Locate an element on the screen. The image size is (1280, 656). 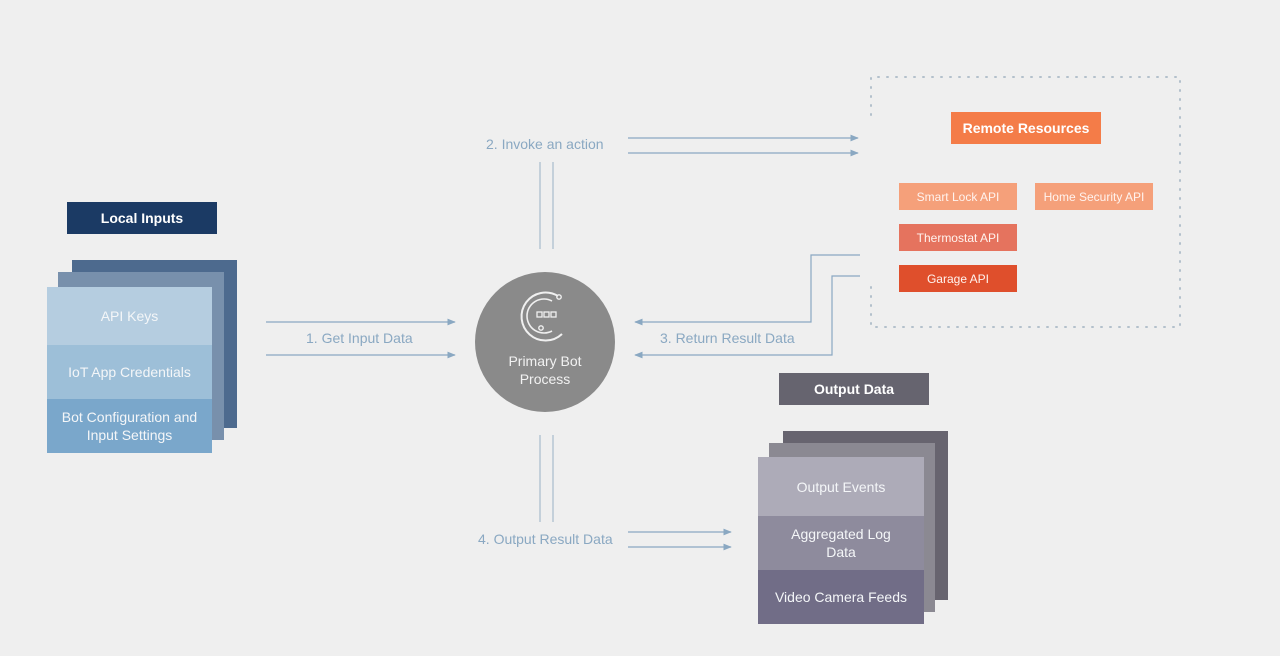
smart-lock-api: Smart Lock API is located at coordinates (958, 196).